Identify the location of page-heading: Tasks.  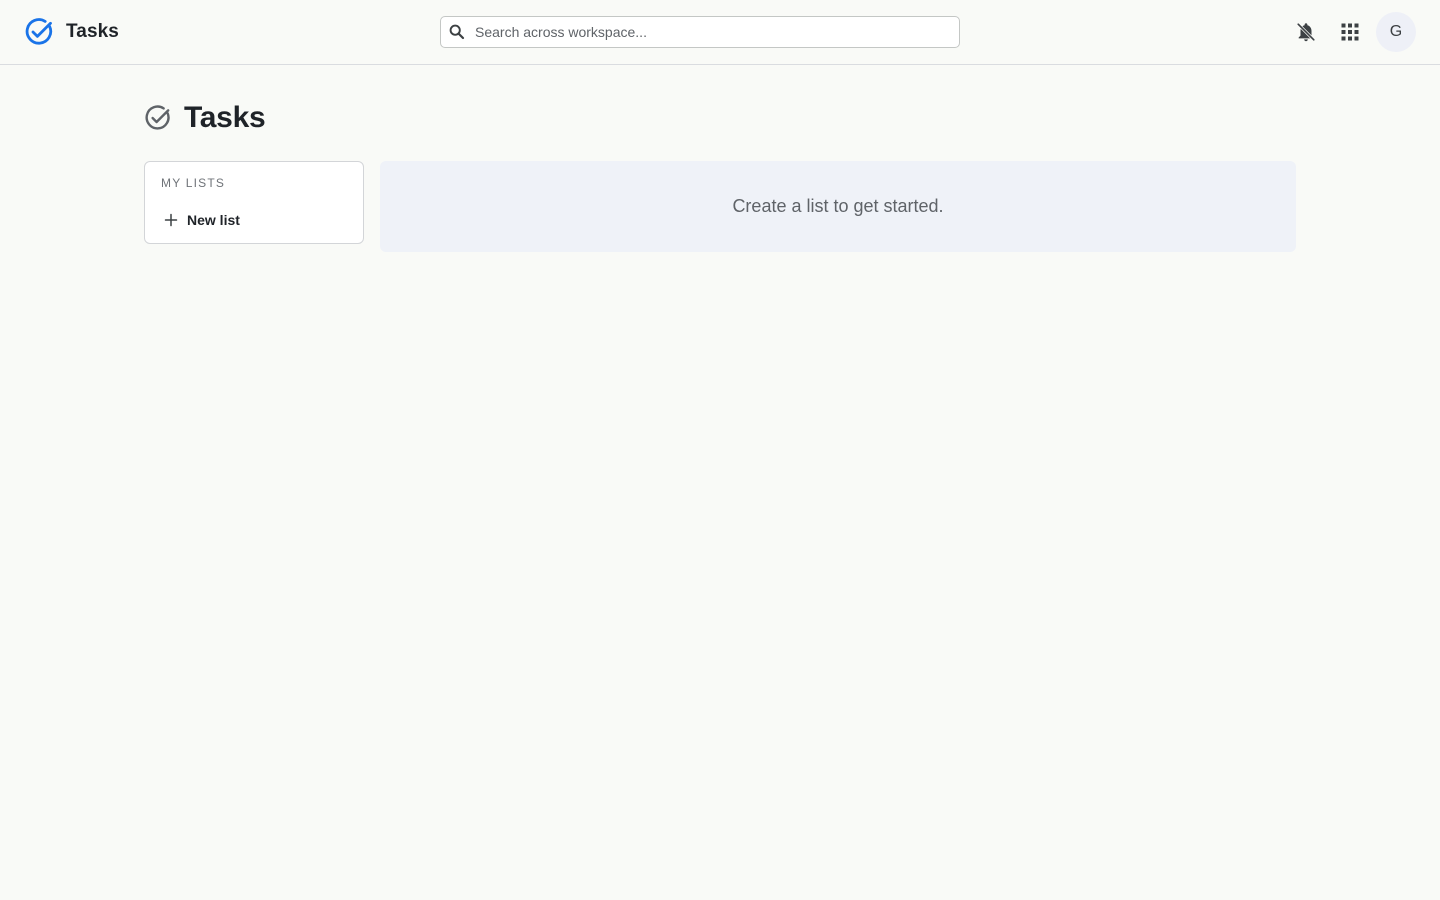
(205, 118).